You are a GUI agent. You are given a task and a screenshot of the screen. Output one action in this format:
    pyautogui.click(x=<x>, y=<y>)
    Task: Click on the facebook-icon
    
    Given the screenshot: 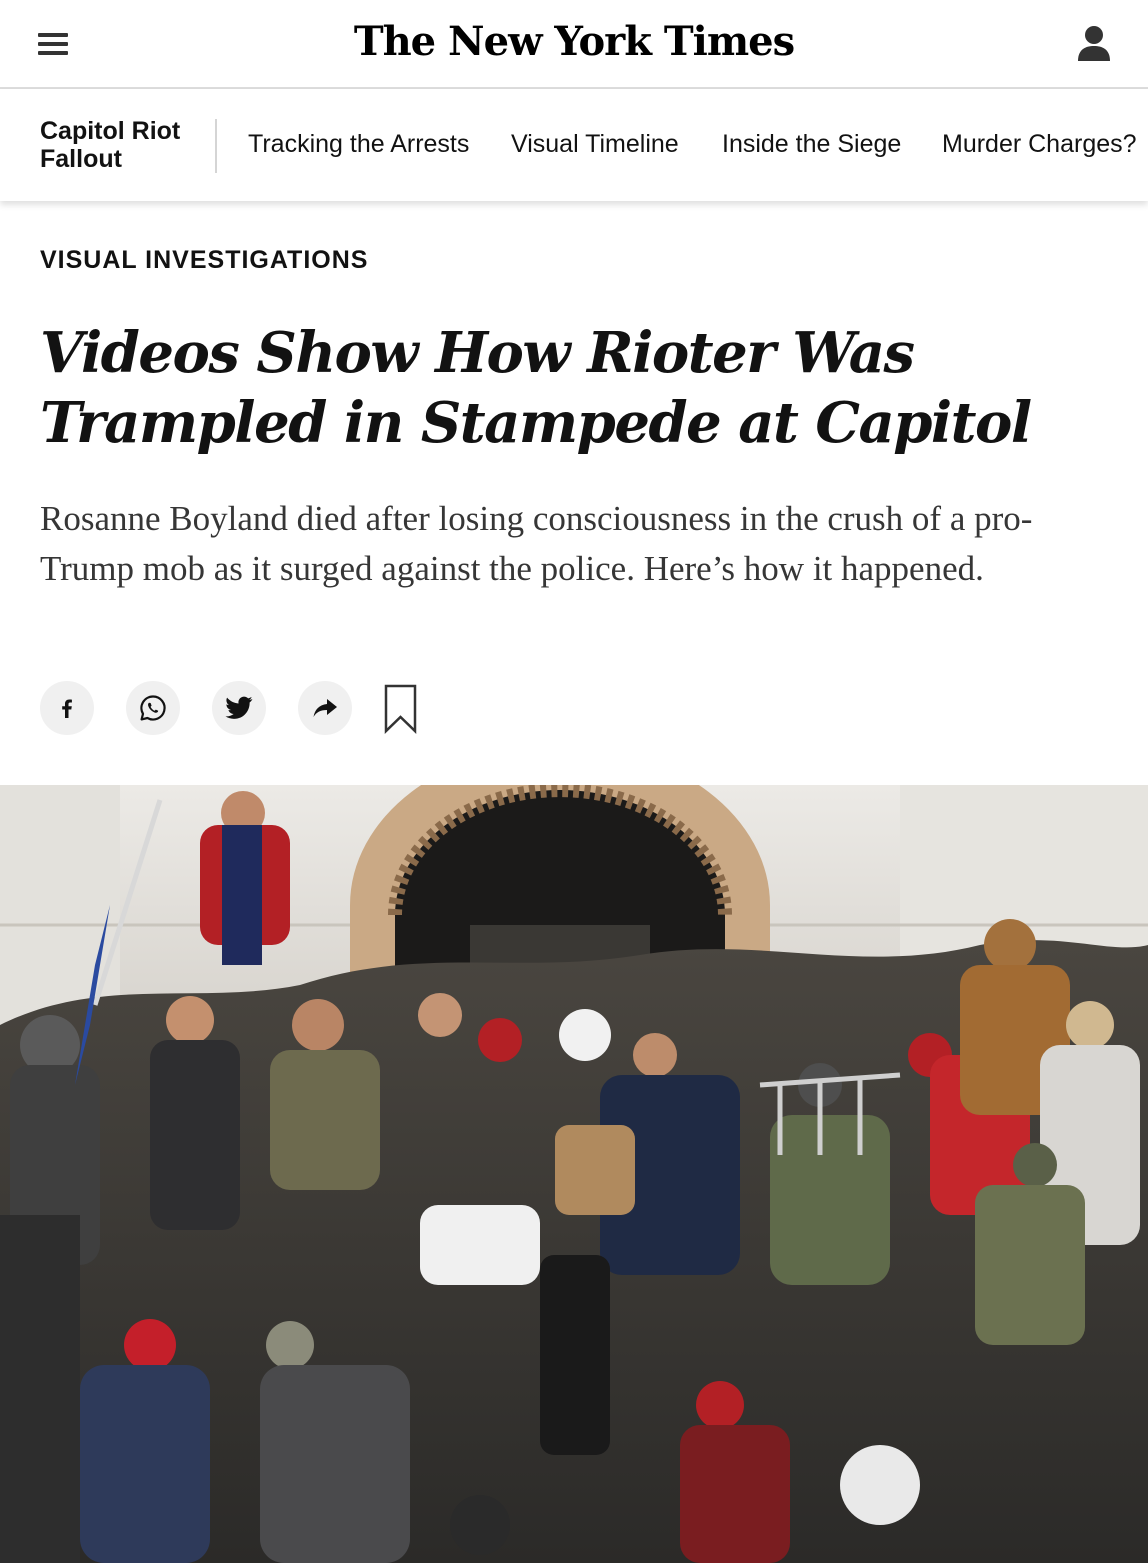 What is the action you would take?
    pyautogui.click(x=67, y=708)
    